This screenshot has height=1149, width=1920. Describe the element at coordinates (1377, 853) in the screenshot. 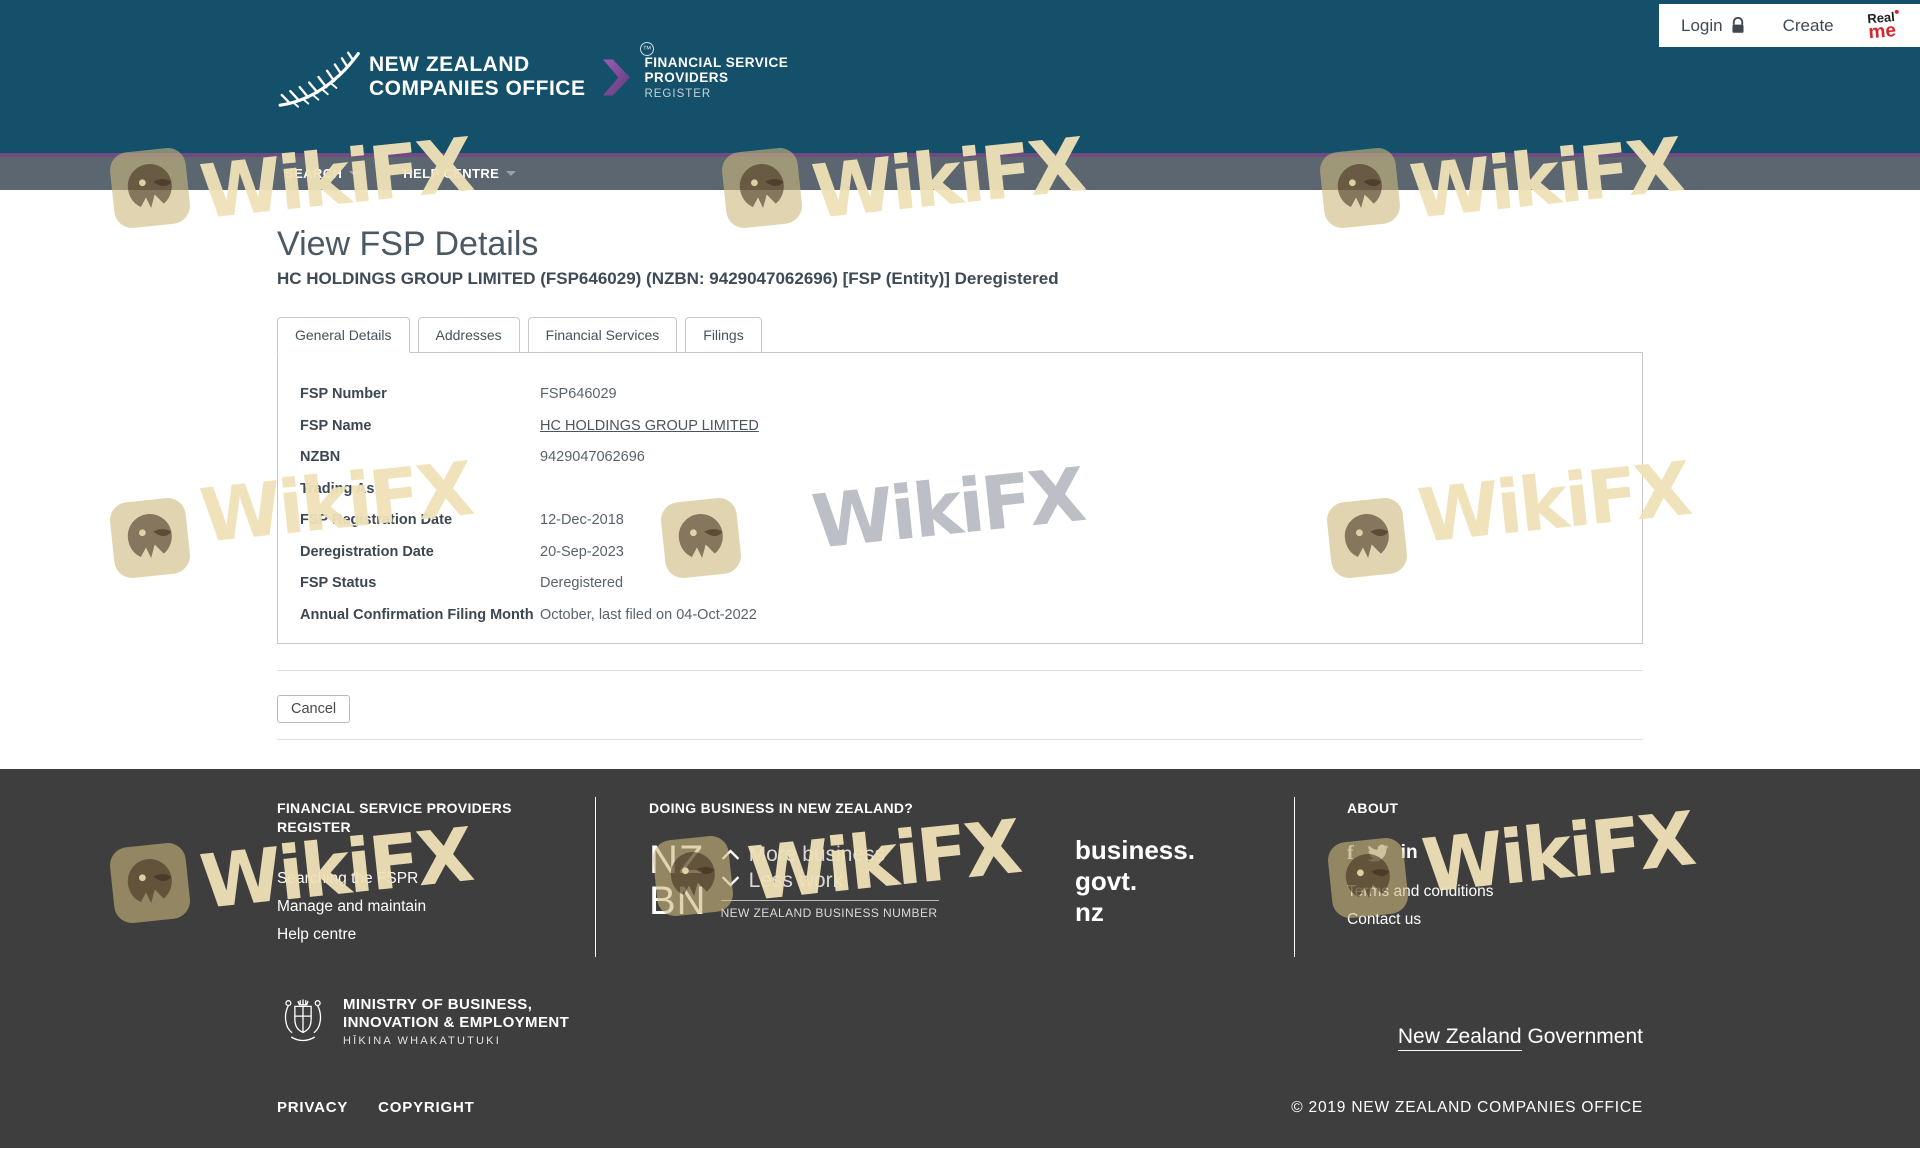

I see `twitter-icon` at that location.